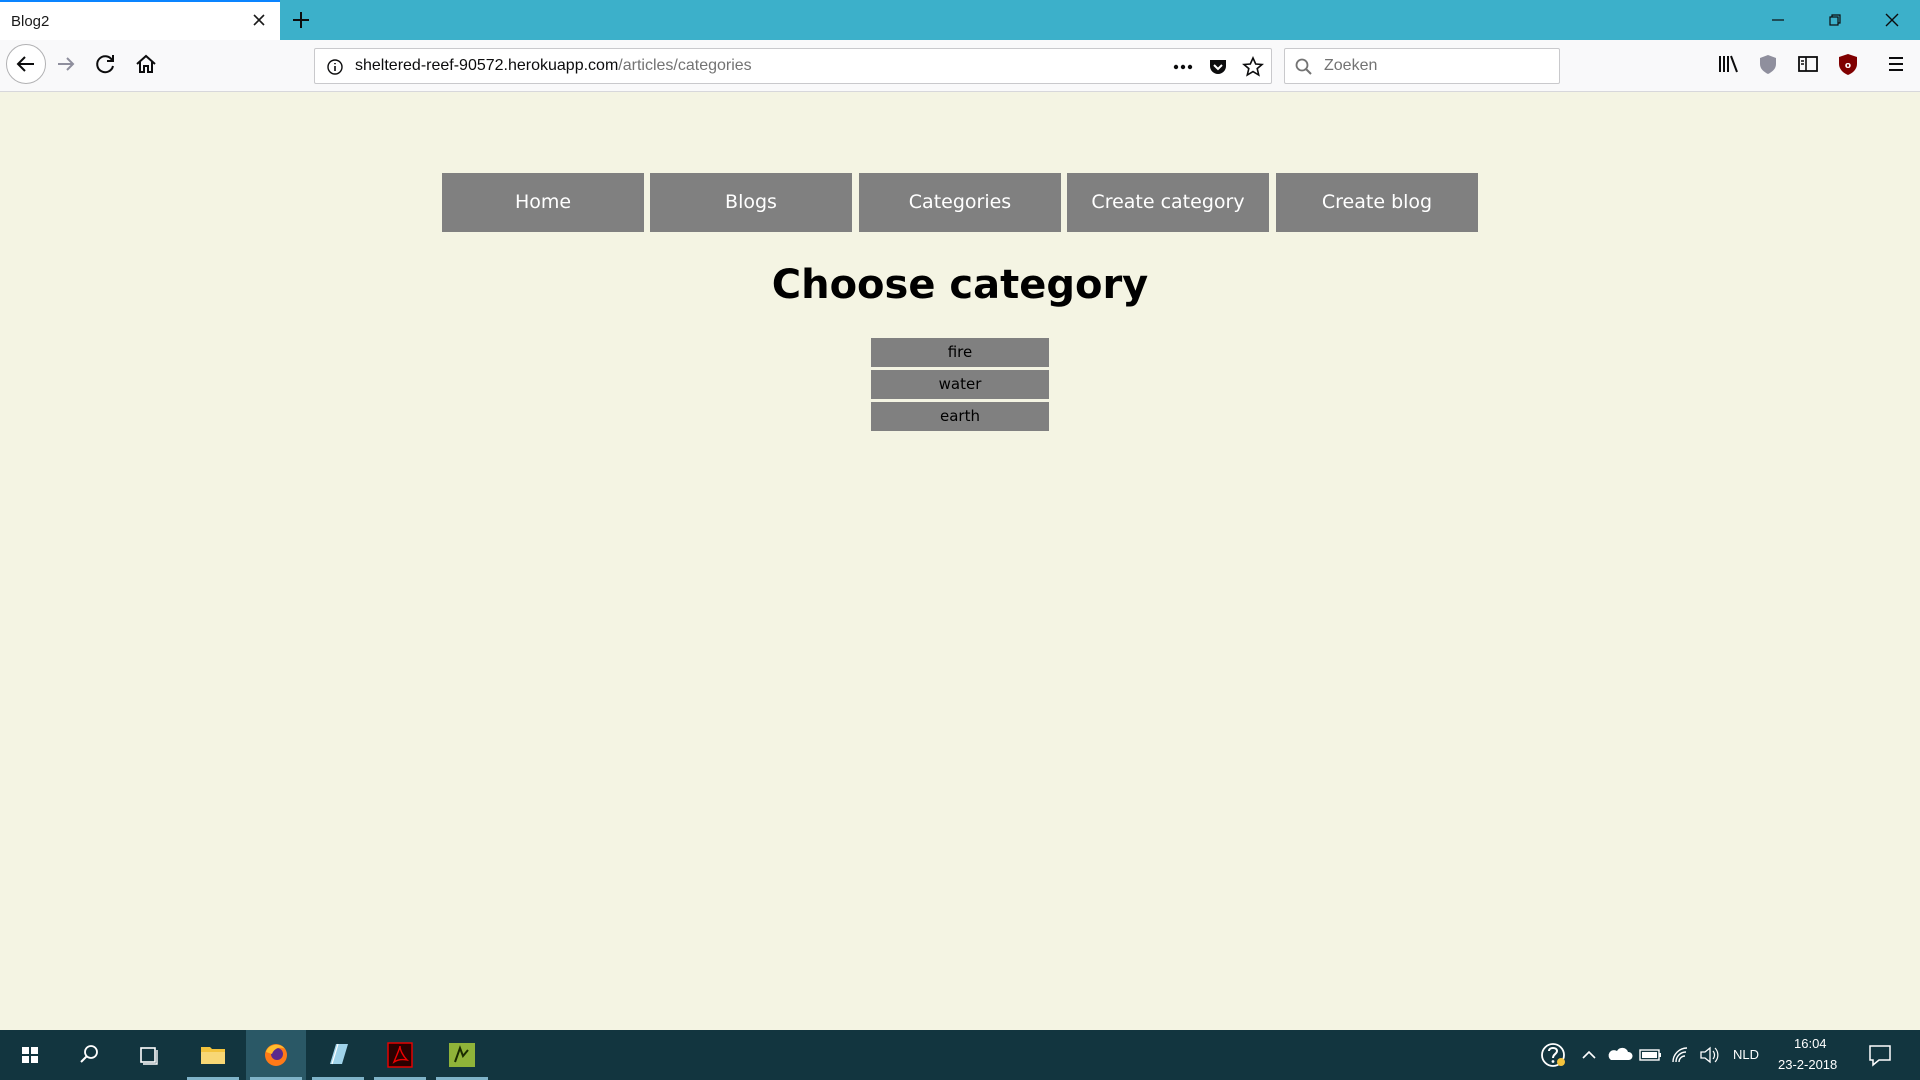  What do you see at coordinates (1304, 67) in the screenshot?
I see `search-icon` at bounding box center [1304, 67].